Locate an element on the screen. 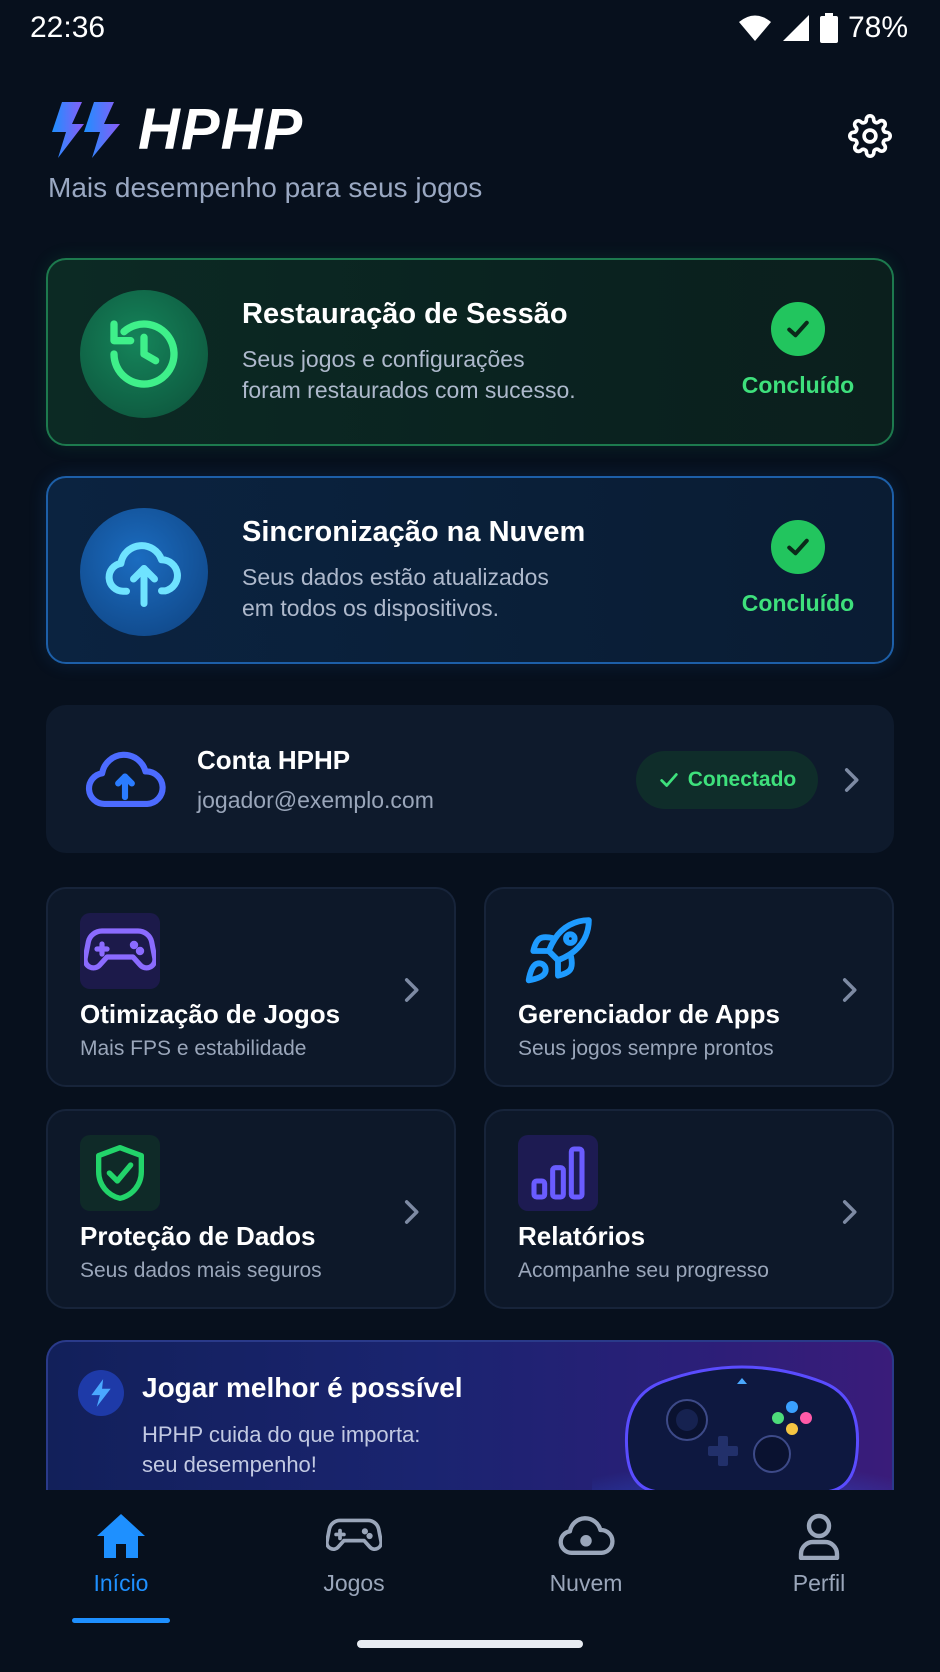  account-card: Conta HPHP jogador@exemplo.com Conectado is located at coordinates (470, 779).